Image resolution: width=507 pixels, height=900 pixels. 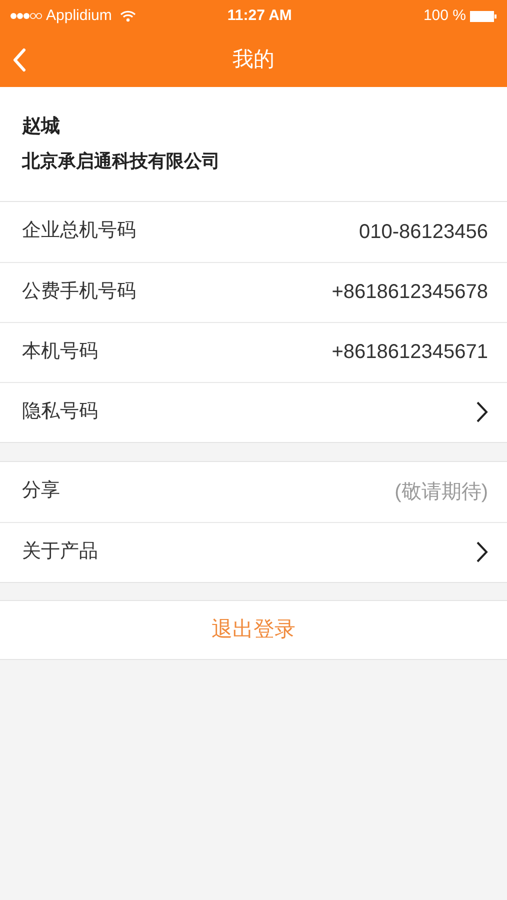 What do you see at coordinates (60, 412) in the screenshot?
I see `row-label: 隐私号码` at bounding box center [60, 412].